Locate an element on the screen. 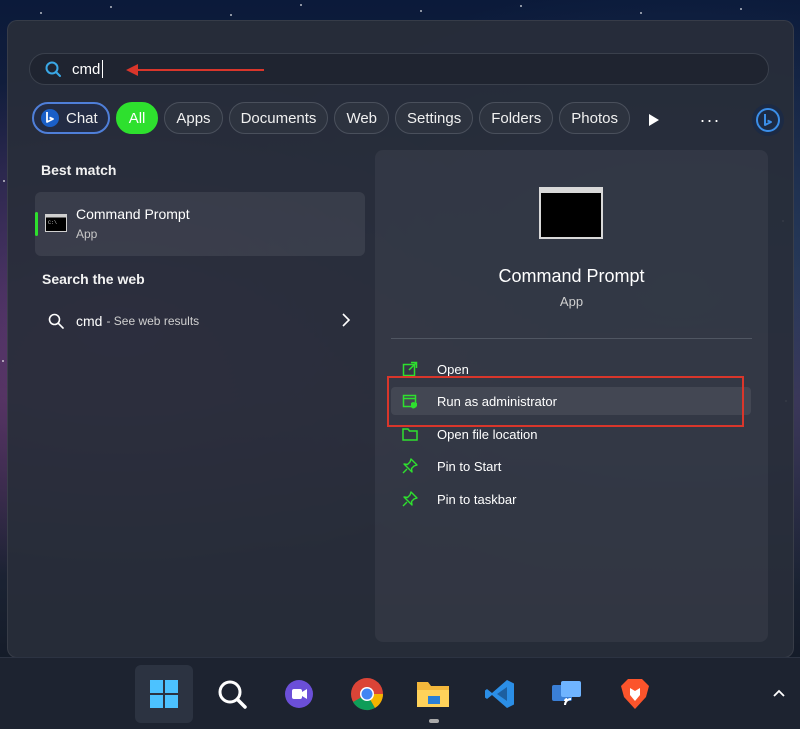 This screenshot has height=729, width=800. detail-divider is located at coordinates (571, 338).